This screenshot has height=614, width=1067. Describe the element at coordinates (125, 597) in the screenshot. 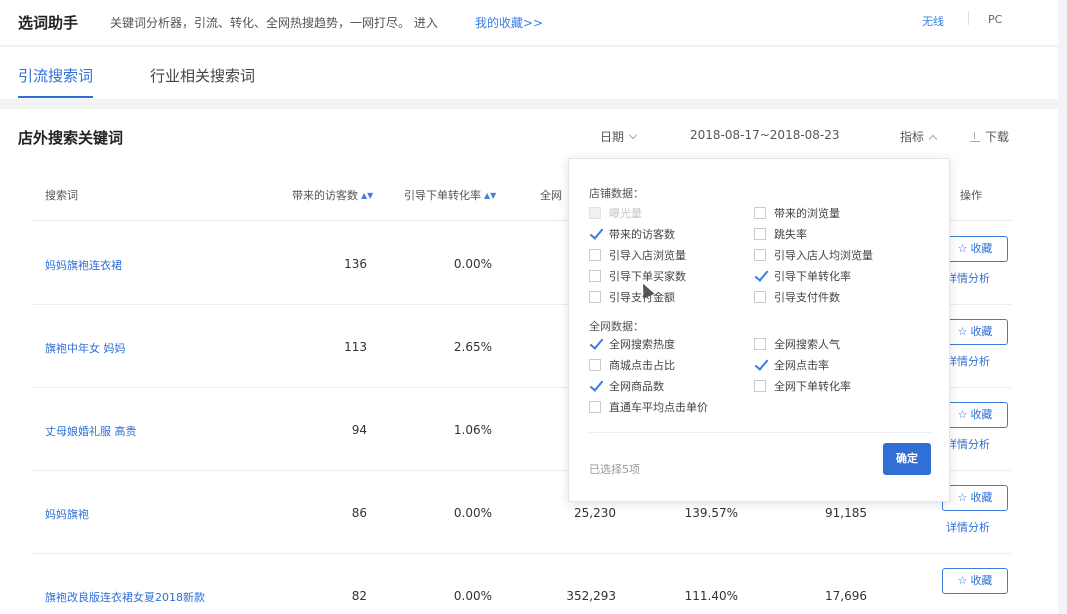

I see `keyword-link: 旗袍改良版连衣裙女夏2018新款` at that location.